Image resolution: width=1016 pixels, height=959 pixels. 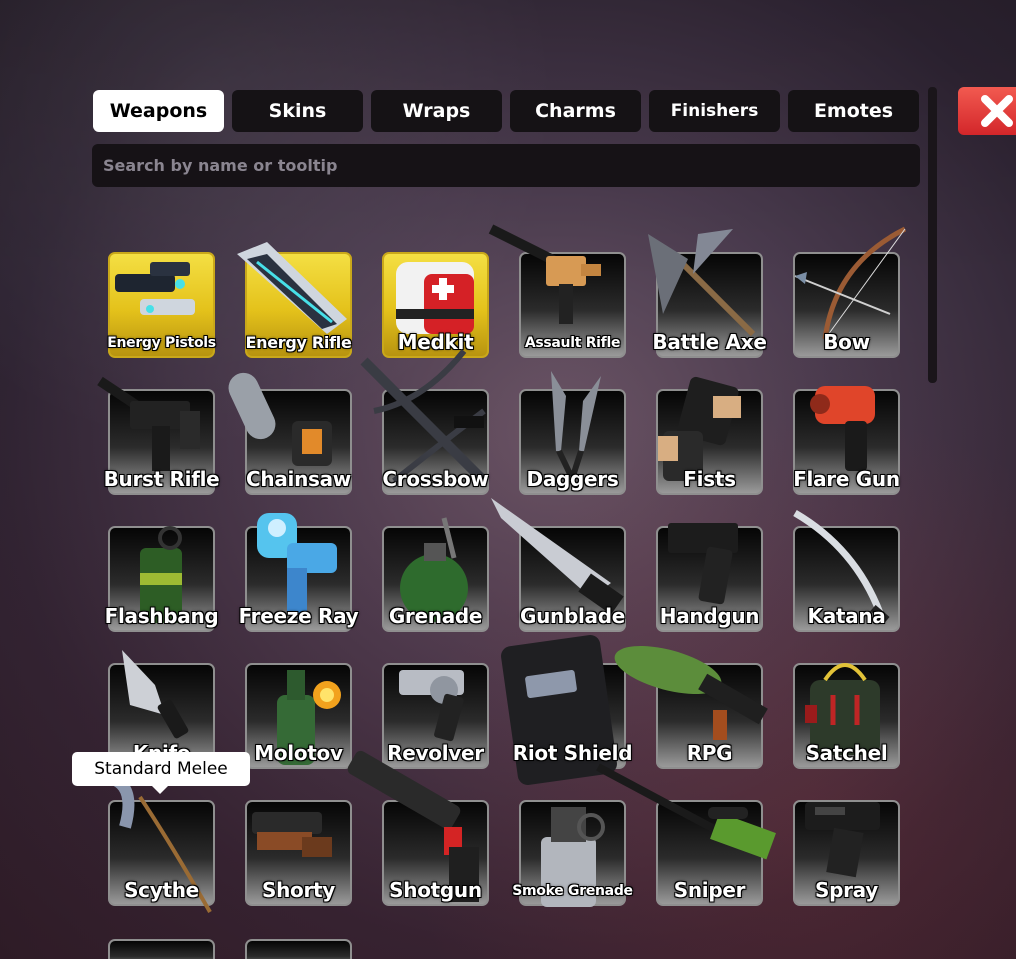 I want to click on weapon-card-flashbang: Flashbang, so click(x=162, y=579).